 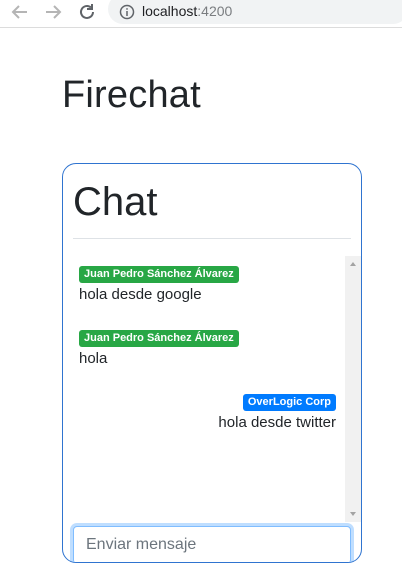 I want to click on message: Juan Pedro Sánchez Álvarez hola, so click(x=159, y=348).